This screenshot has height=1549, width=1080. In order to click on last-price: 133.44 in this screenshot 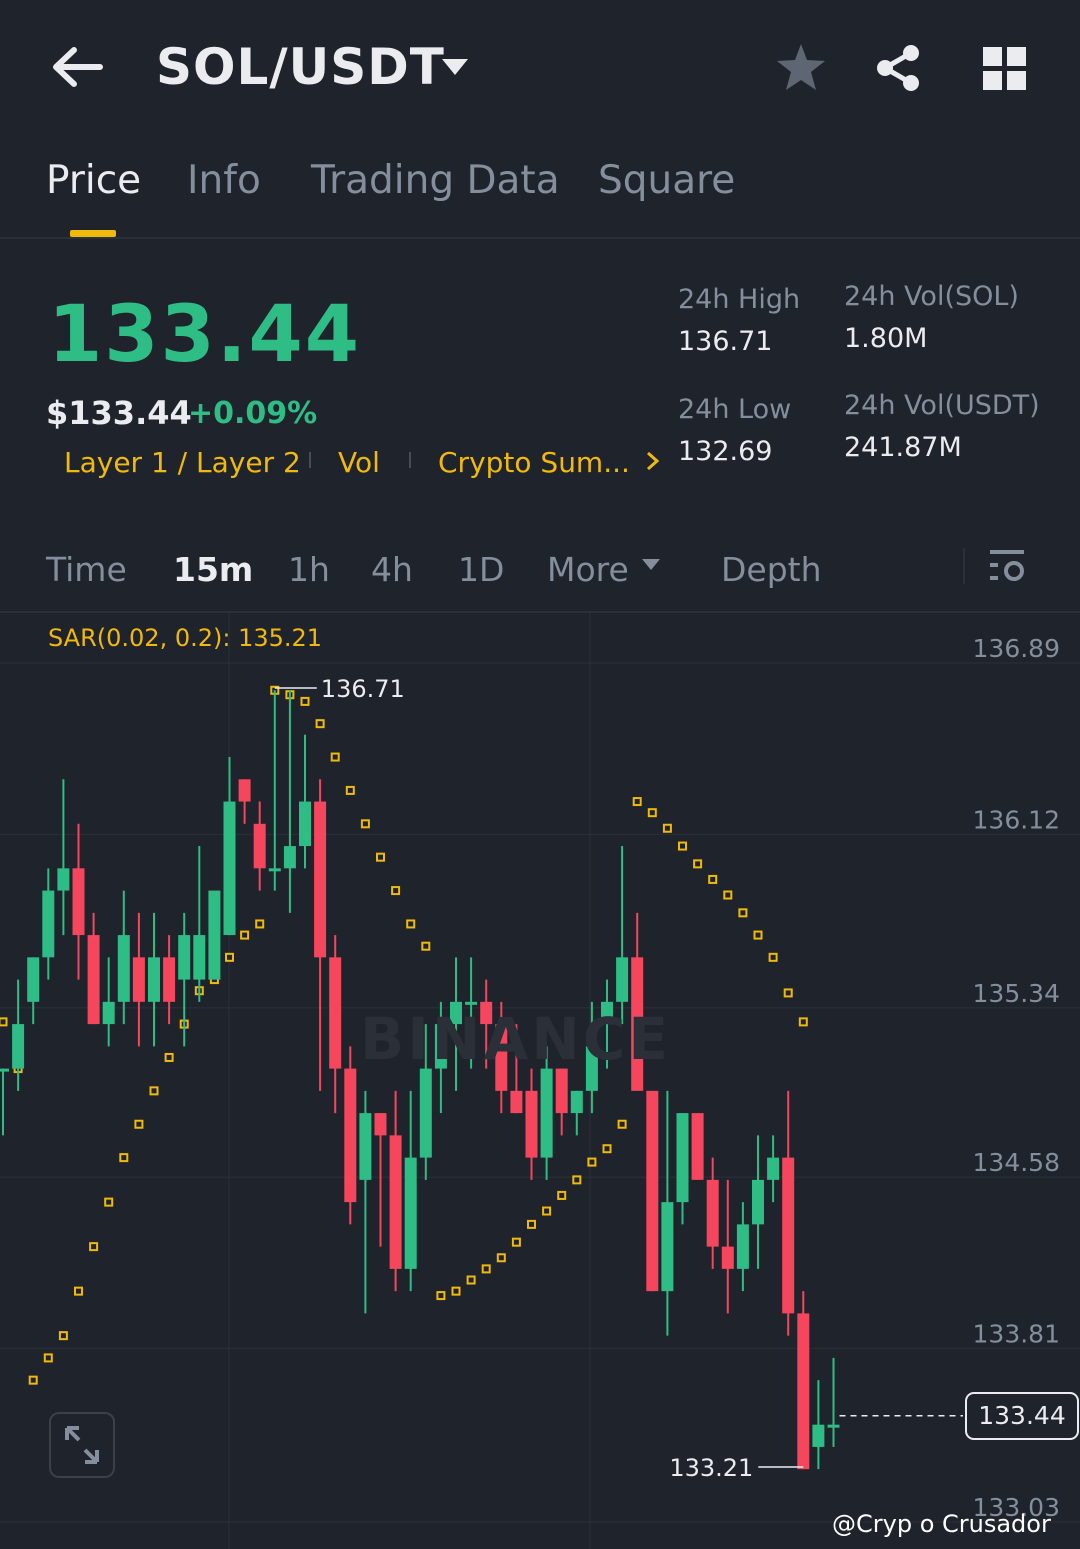, I will do `click(204, 335)`.